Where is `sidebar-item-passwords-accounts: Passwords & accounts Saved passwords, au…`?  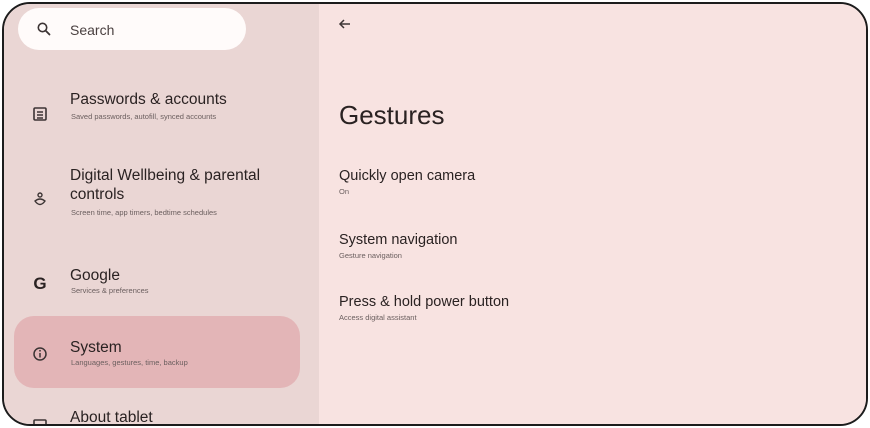
sidebar-item-passwords-accounts: Passwords & accounts Saved passwords, au… is located at coordinates (161, 120).